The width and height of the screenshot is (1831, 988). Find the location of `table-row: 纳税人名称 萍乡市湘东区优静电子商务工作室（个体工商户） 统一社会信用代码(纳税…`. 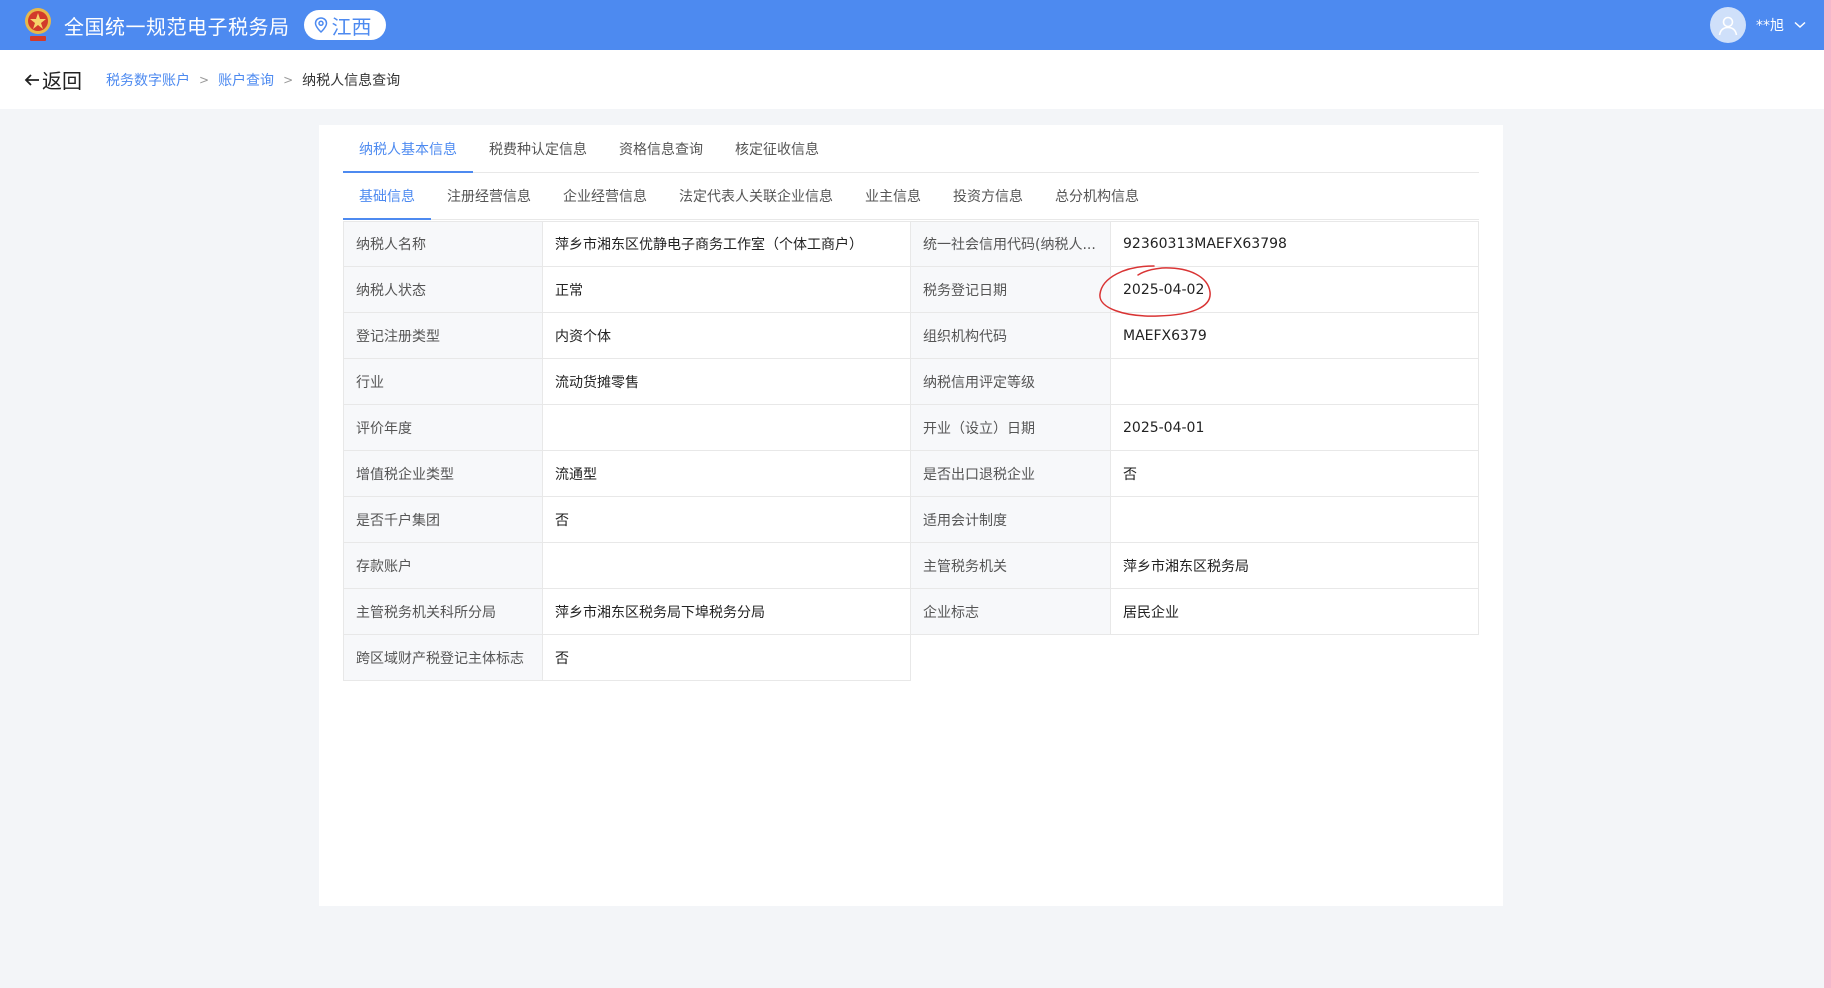

table-row: 纳税人名称 萍乡市湘东区优静电子商务工作室（个体工商户） 统一社会信用代码(纳税… is located at coordinates (911, 244).